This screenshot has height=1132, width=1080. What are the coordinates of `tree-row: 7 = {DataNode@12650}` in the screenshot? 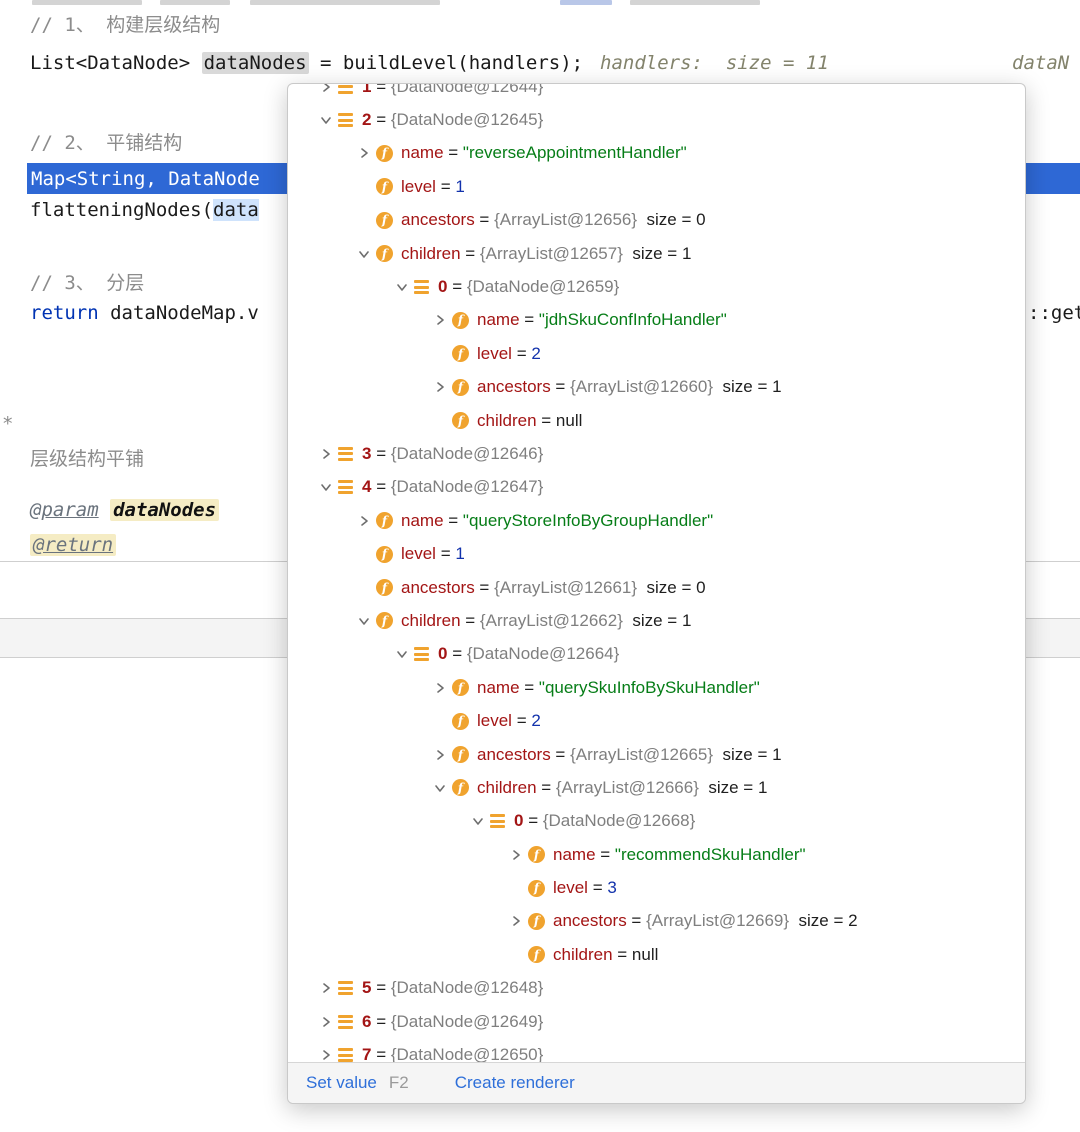 It's located at (656, 1050).